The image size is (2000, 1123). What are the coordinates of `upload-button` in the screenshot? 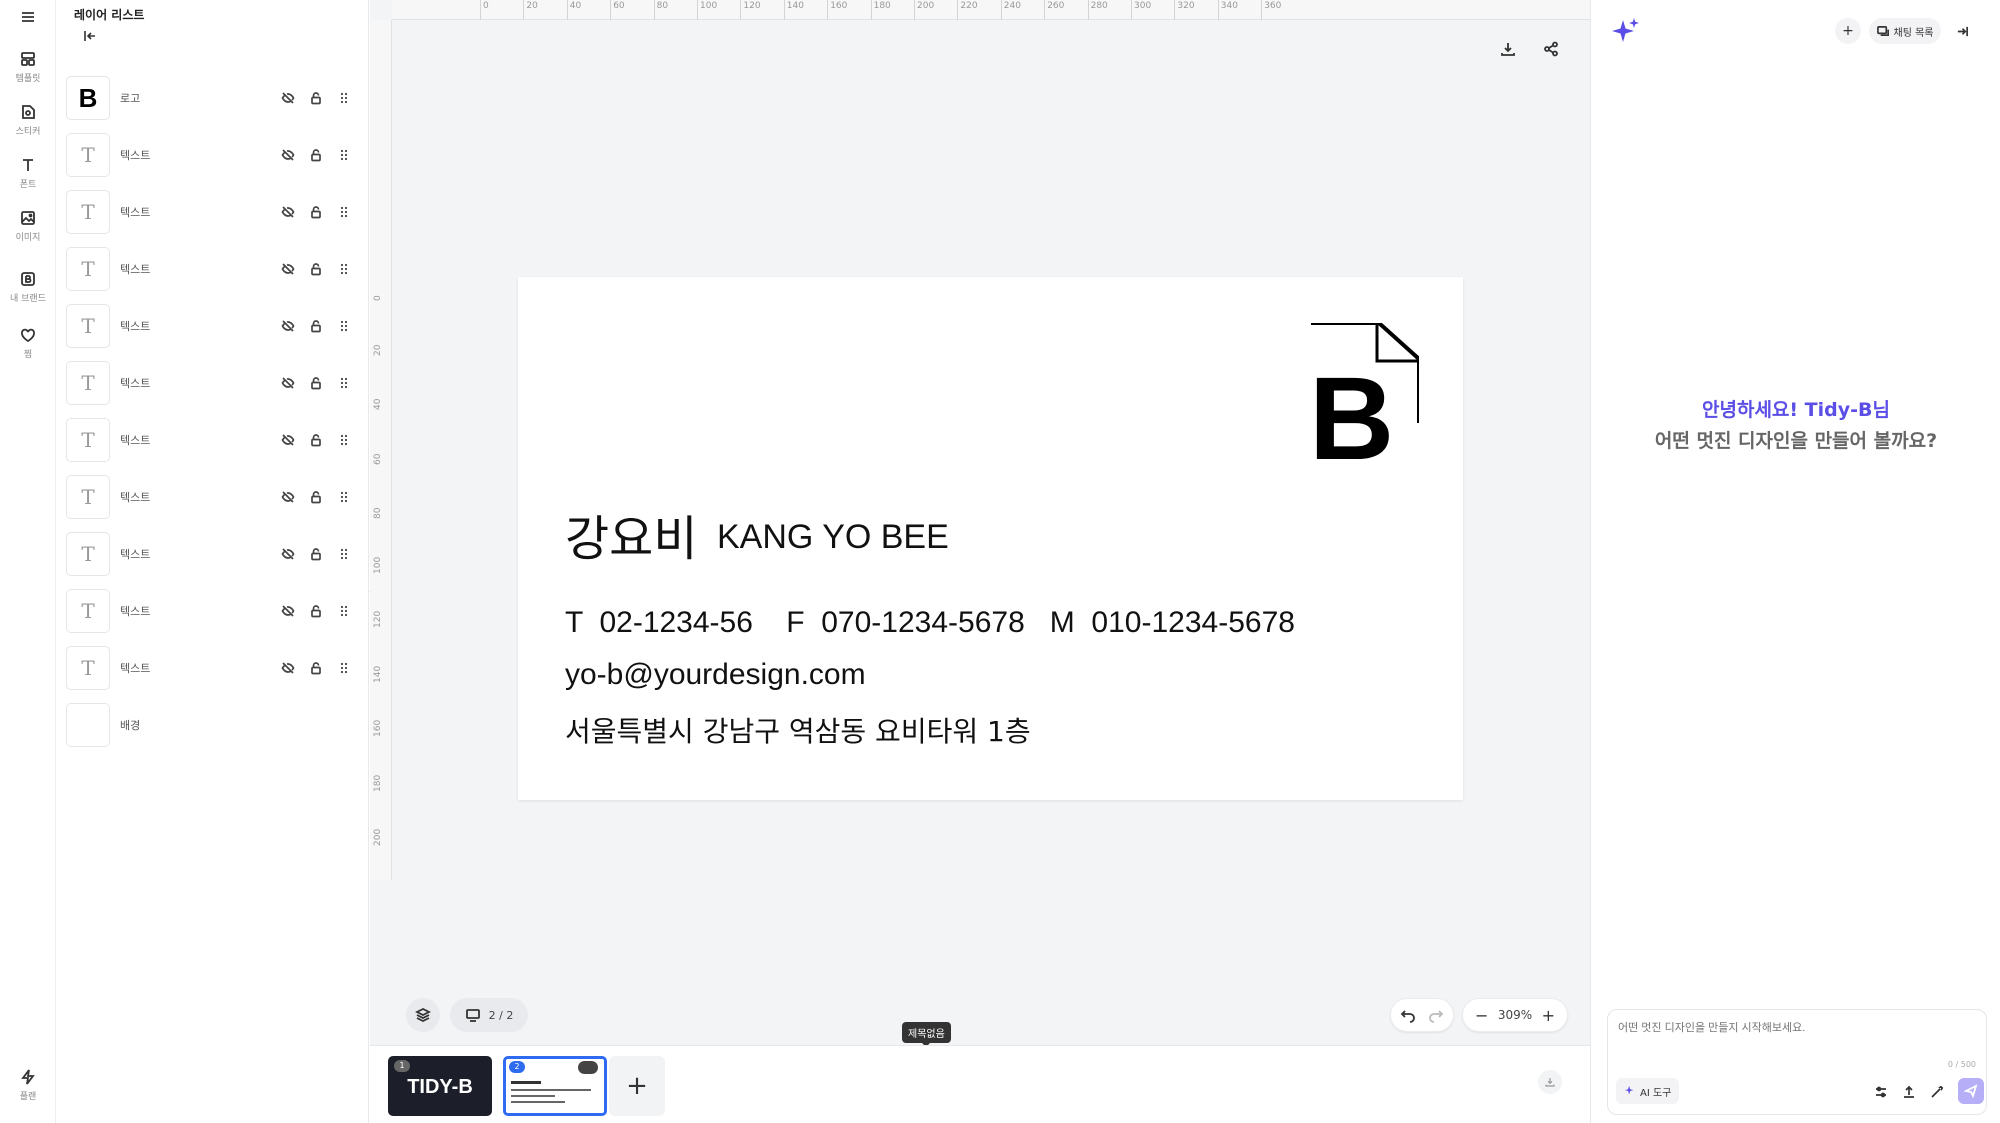 It's located at (1909, 1092).